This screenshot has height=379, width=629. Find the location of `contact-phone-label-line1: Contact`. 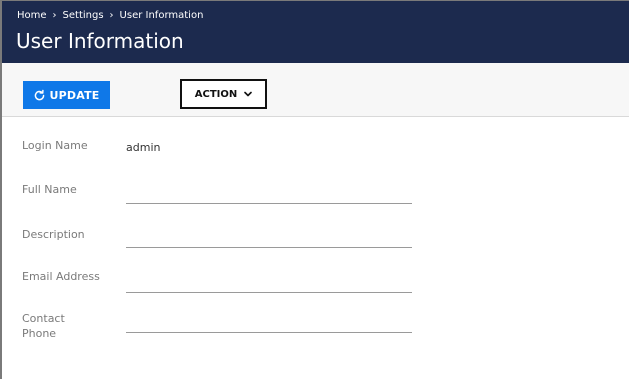

contact-phone-label-line1: Contact is located at coordinates (43, 318).